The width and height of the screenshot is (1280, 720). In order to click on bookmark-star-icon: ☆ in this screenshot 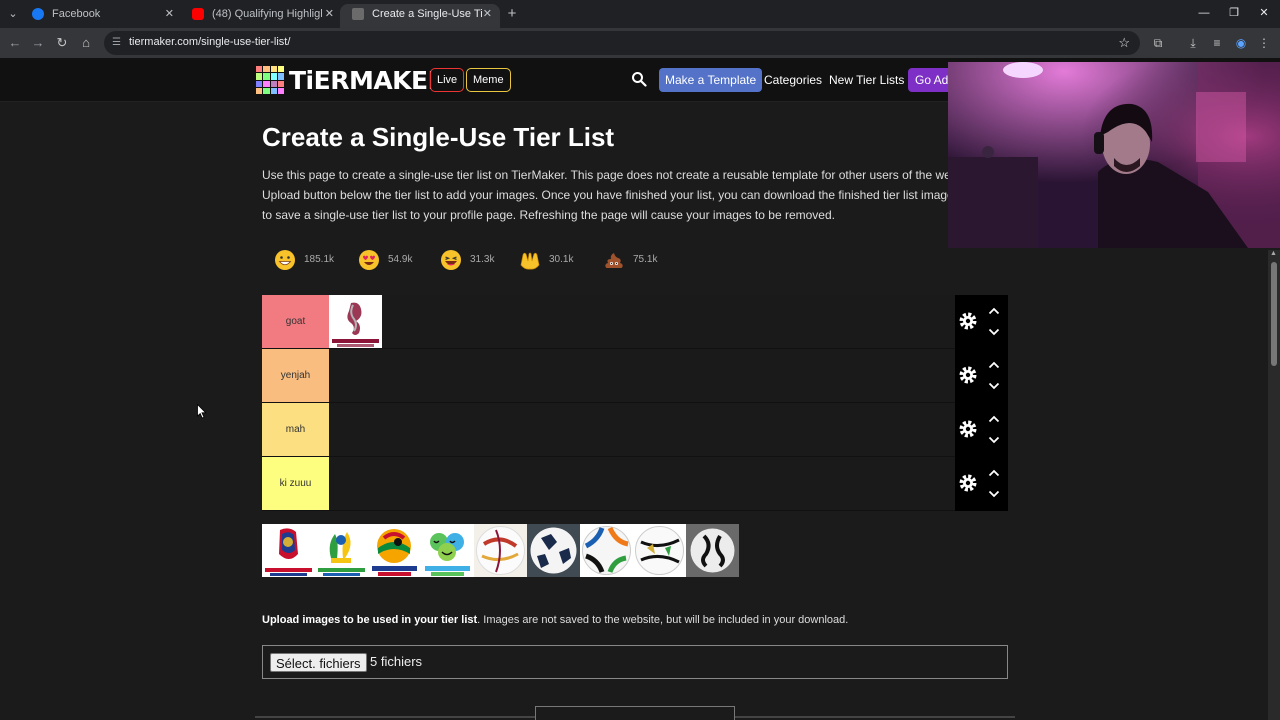, I will do `click(1124, 43)`.